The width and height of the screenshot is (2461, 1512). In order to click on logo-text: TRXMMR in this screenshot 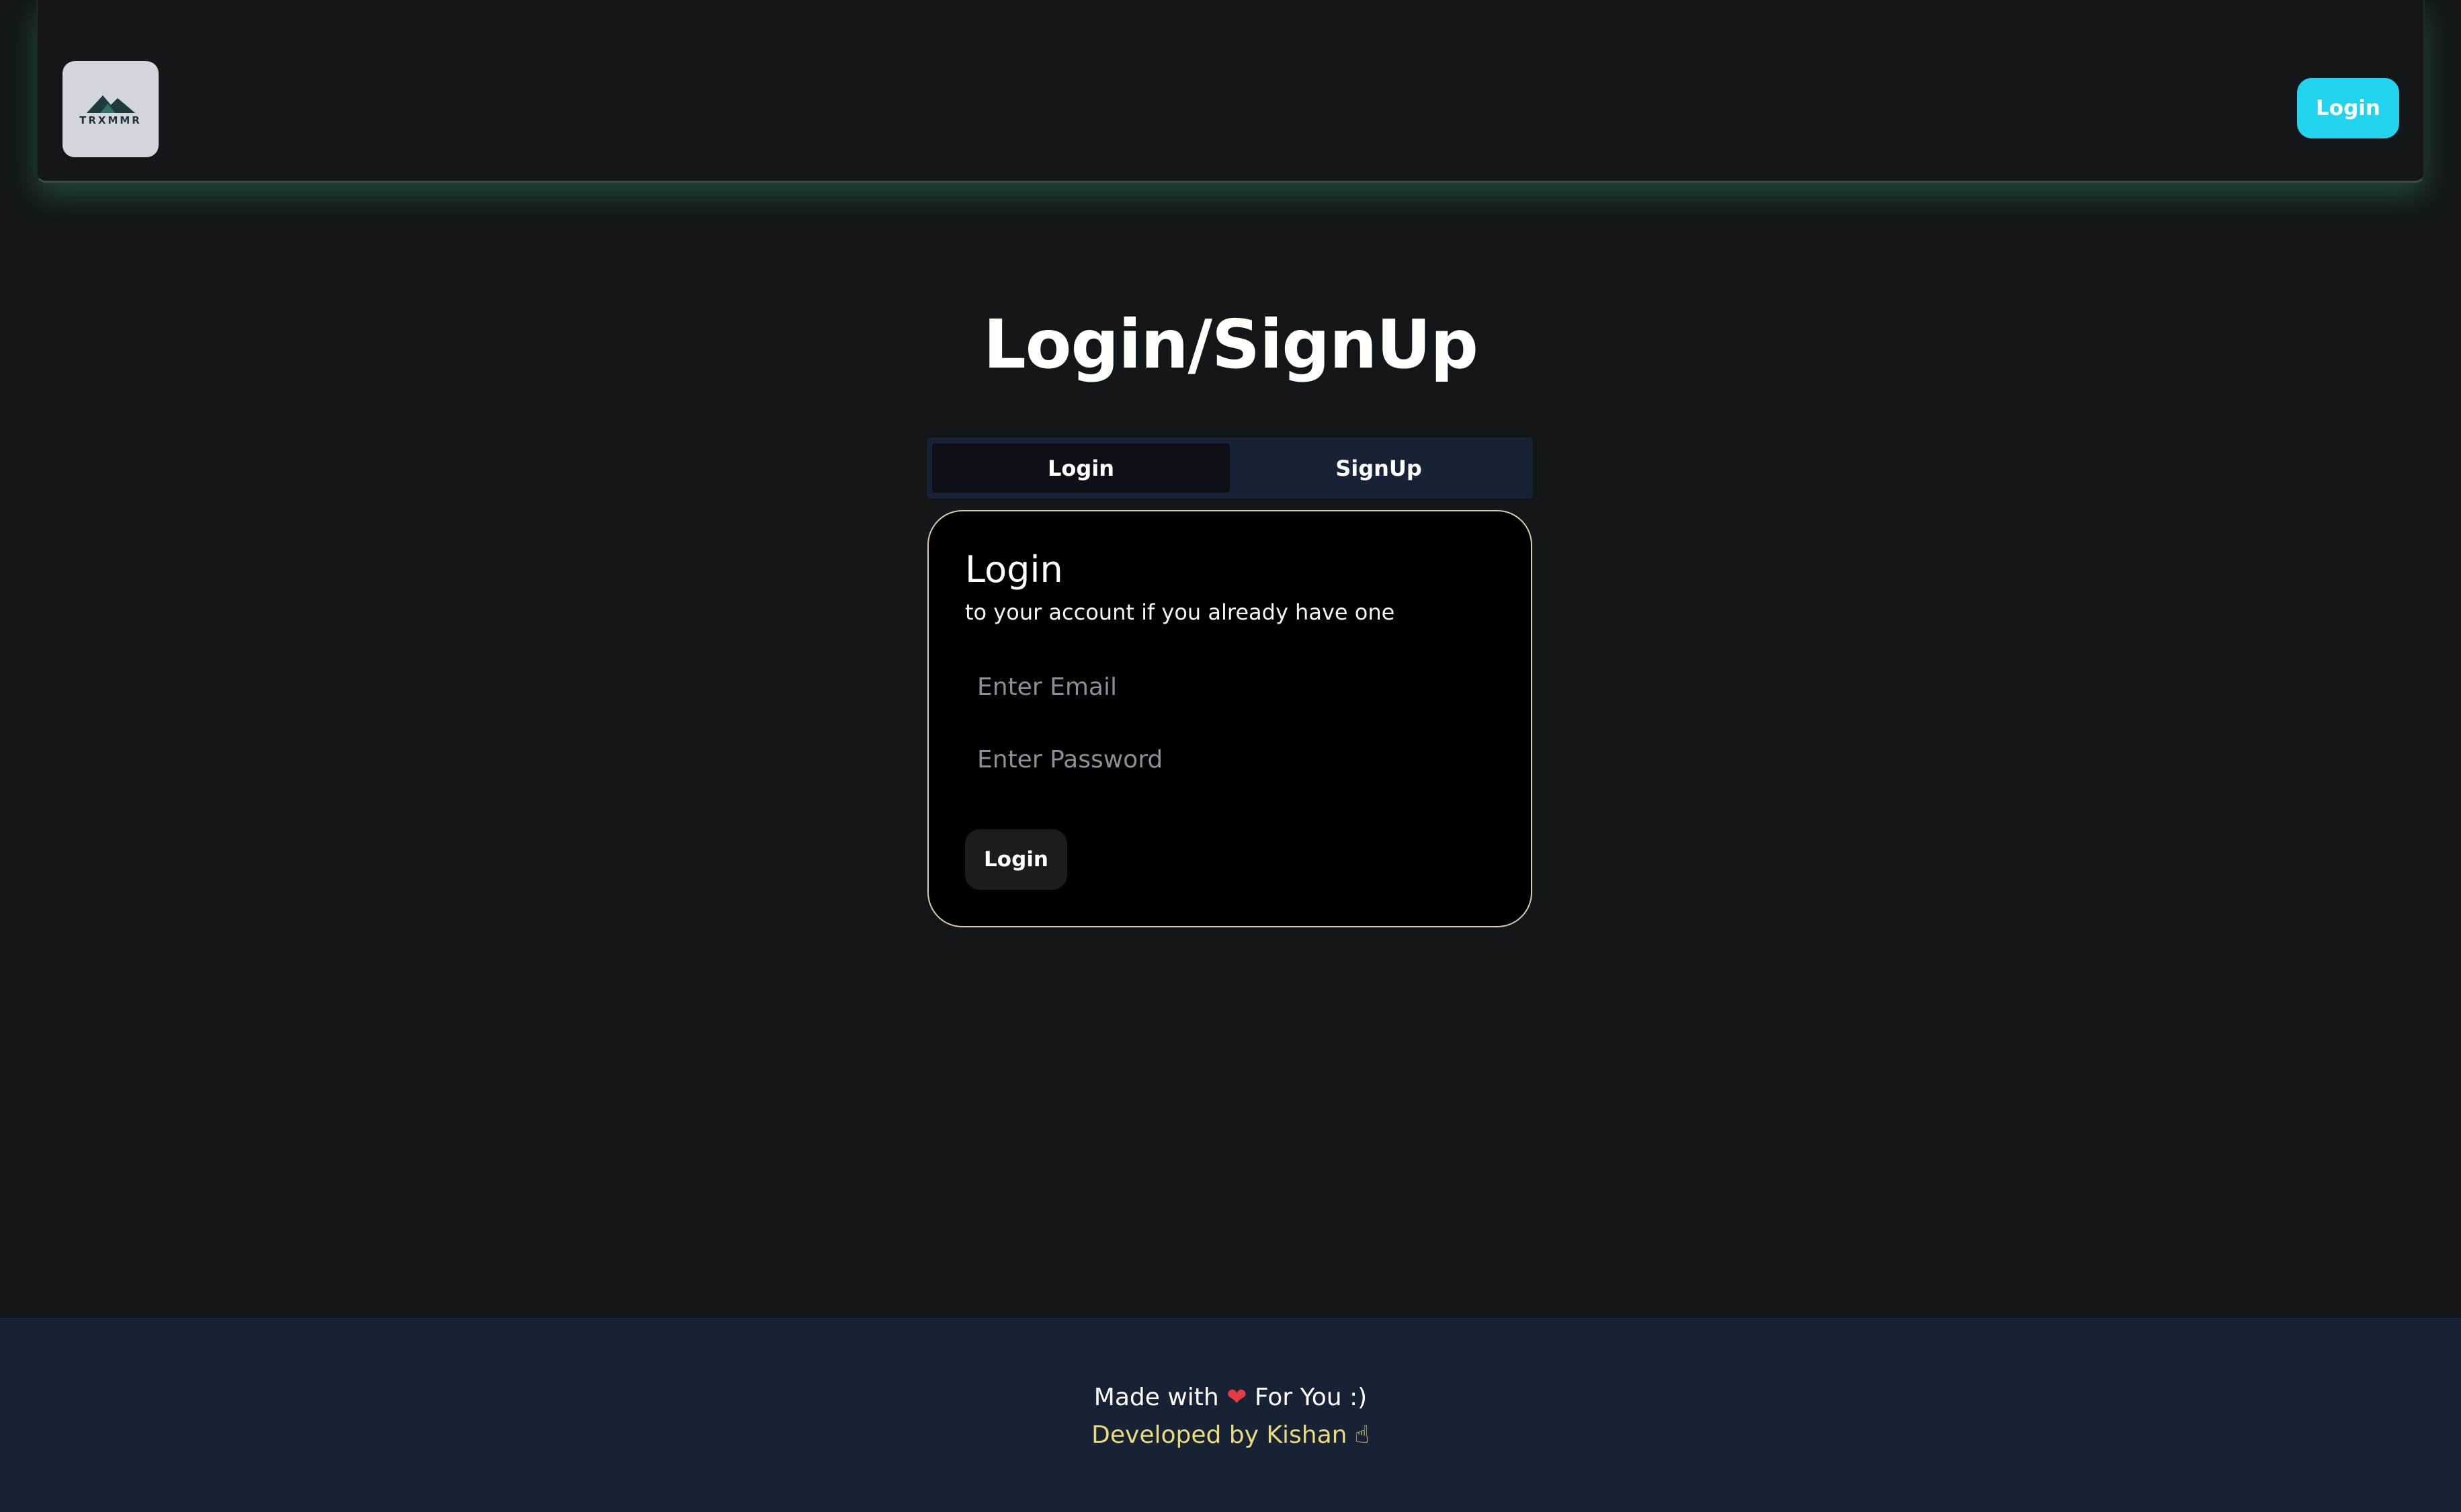, I will do `click(110, 120)`.